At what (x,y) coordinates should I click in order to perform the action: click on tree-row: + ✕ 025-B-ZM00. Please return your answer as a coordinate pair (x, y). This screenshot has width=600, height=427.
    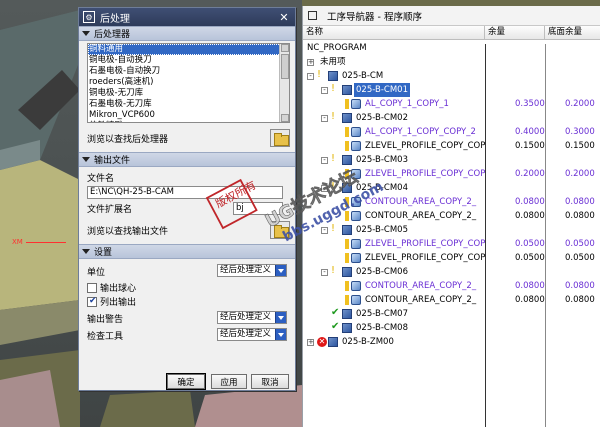
    Looking at the image, I should click on (451, 342).